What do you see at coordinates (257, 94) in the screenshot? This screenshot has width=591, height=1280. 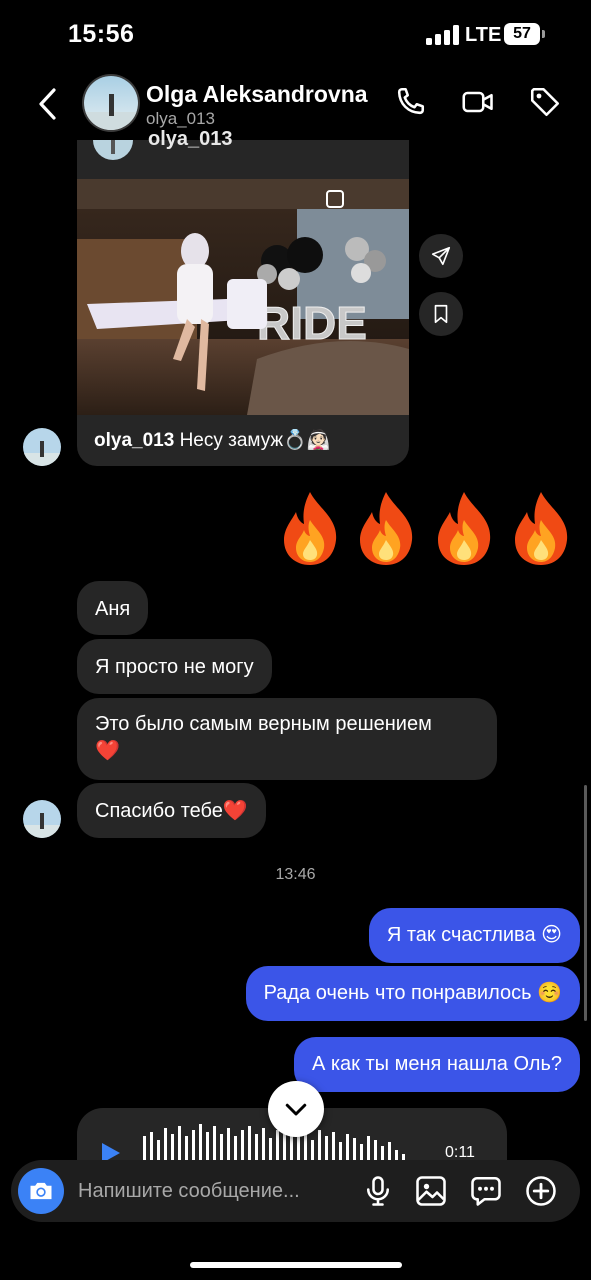 I see `contact-name: Olga Aleksandrovna` at bounding box center [257, 94].